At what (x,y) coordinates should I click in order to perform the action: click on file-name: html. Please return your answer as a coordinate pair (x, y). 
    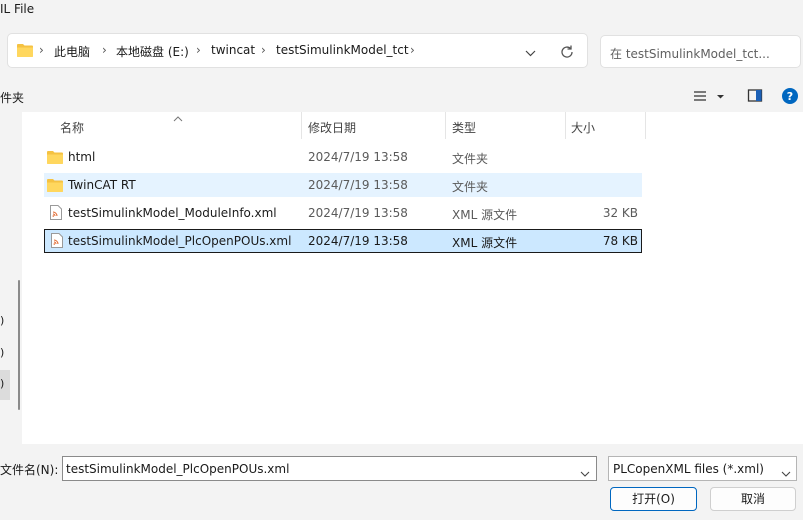
    Looking at the image, I should click on (82, 157).